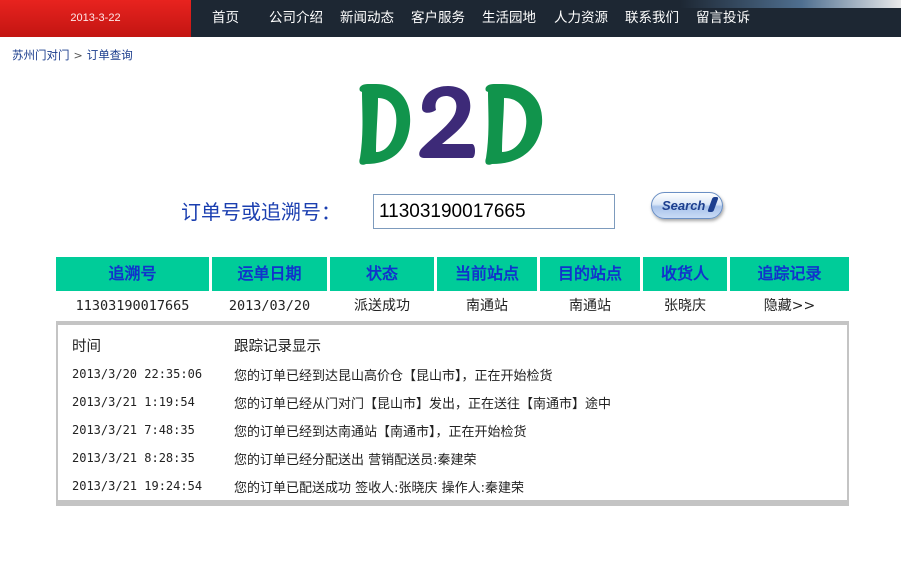 This screenshot has width=901, height=566. I want to click on nav-item-news: 新闻动态, so click(367, 16).